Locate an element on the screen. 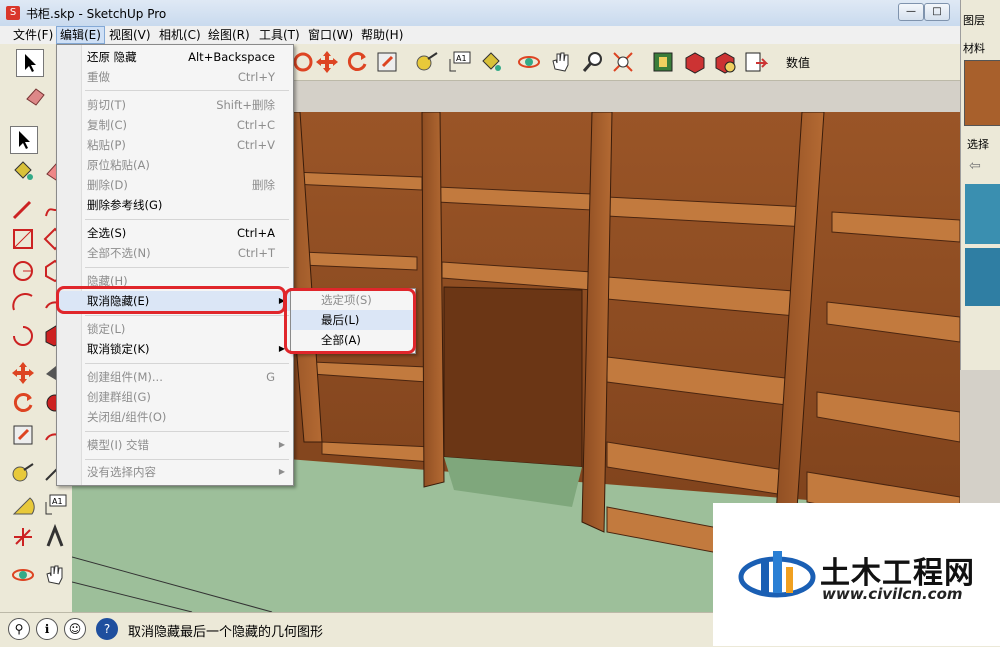 The height and width of the screenshot is (647, 1000). menu-cut: 剪切(T) Shift+删除 is located at coordinates (175, 105).